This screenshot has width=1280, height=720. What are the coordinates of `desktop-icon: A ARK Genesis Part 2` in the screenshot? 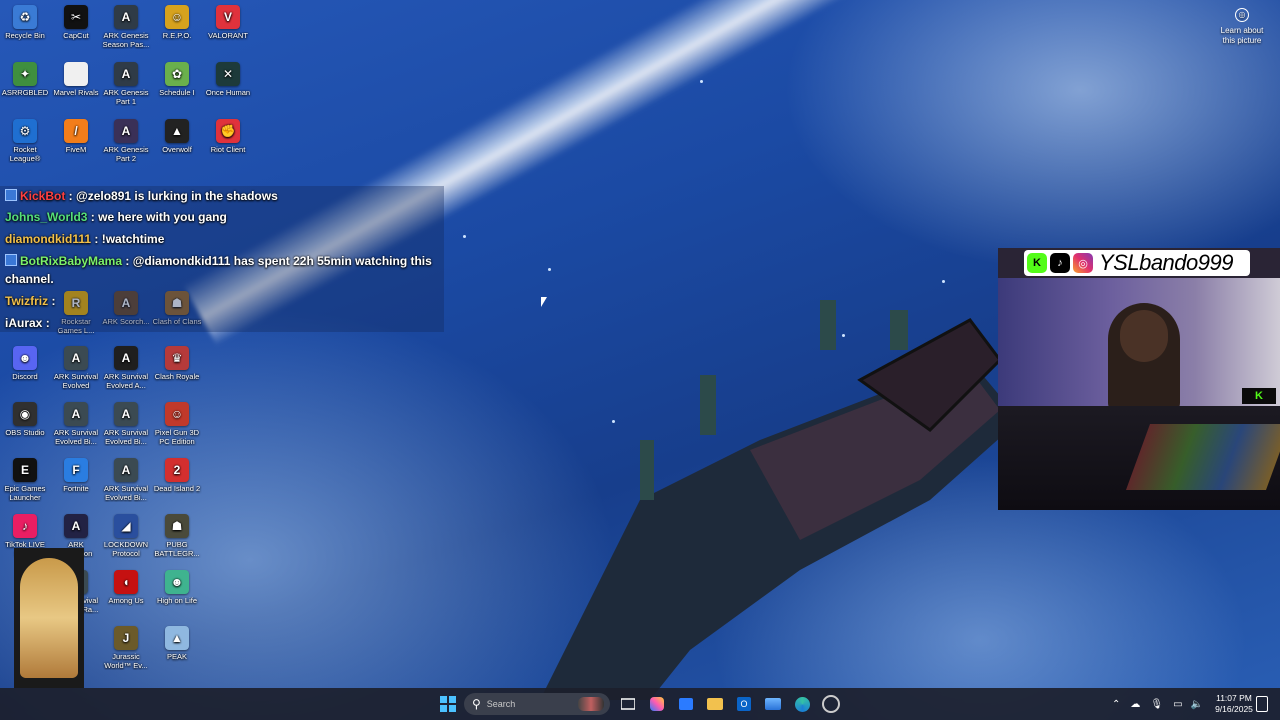 It's located at (126, 141).